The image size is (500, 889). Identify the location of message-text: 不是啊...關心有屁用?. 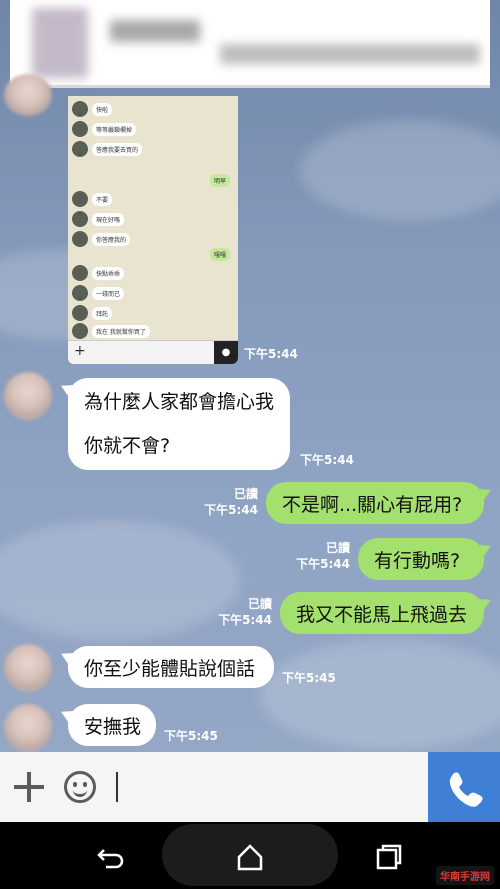
(372, 504).